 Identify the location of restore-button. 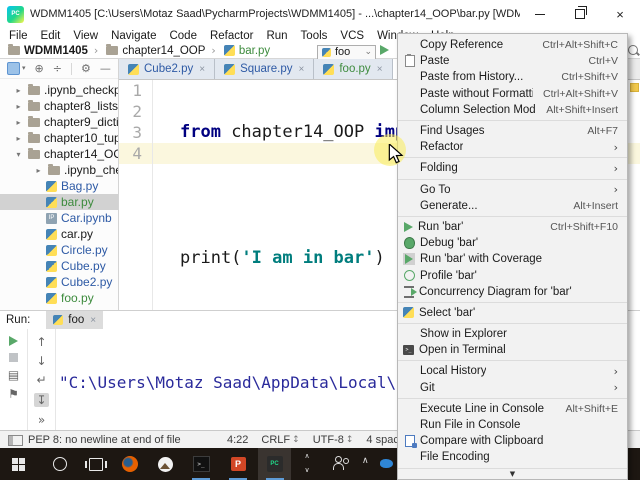
(580, 14).